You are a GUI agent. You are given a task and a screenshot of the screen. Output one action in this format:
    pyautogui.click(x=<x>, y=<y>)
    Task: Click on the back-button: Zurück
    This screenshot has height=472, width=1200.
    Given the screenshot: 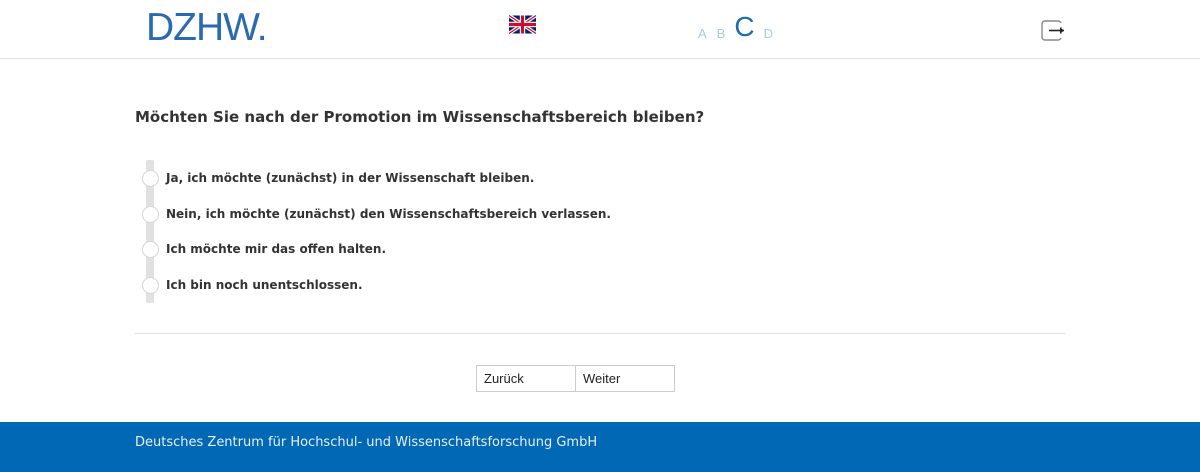 What is the action you would take?
    pyautogui.click(x=526, y=378)
    